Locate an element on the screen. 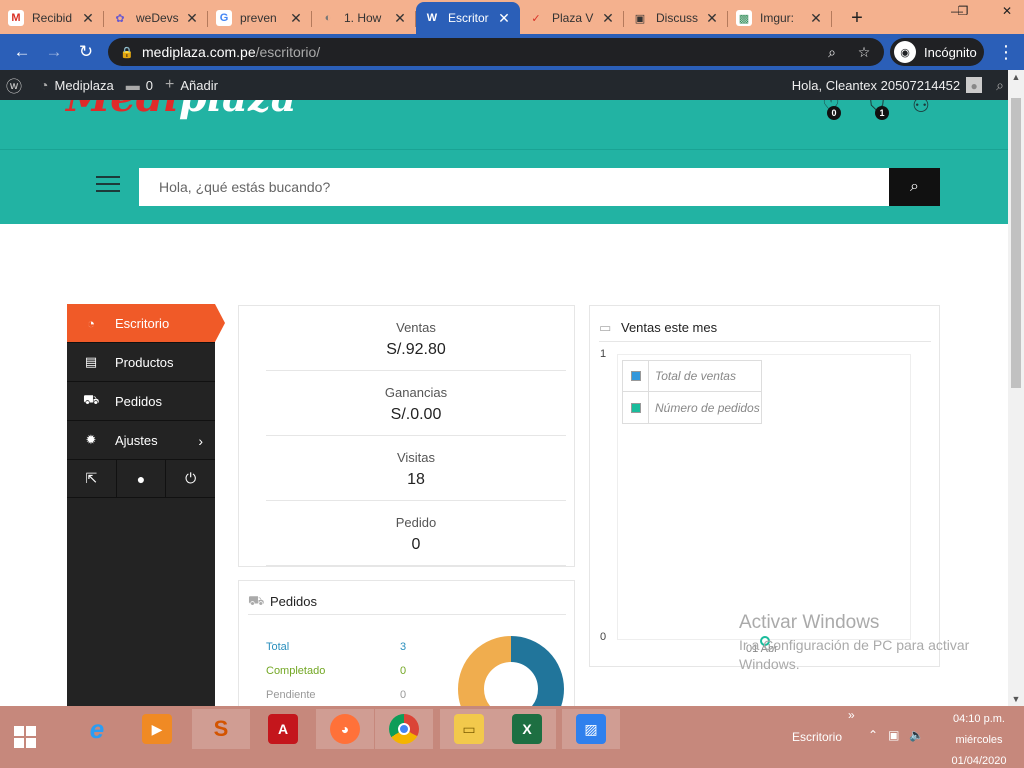  user-account-icon: ⚇ is located at coordinates (921, 109).